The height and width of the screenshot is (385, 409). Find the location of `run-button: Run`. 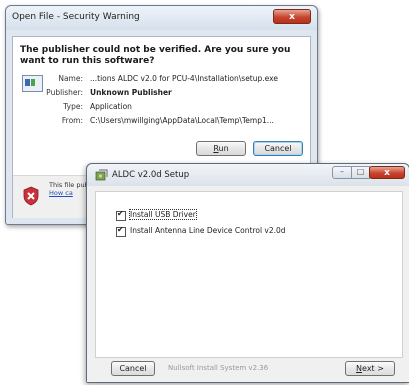

run-button: Run is located at coordinates (221, 148).